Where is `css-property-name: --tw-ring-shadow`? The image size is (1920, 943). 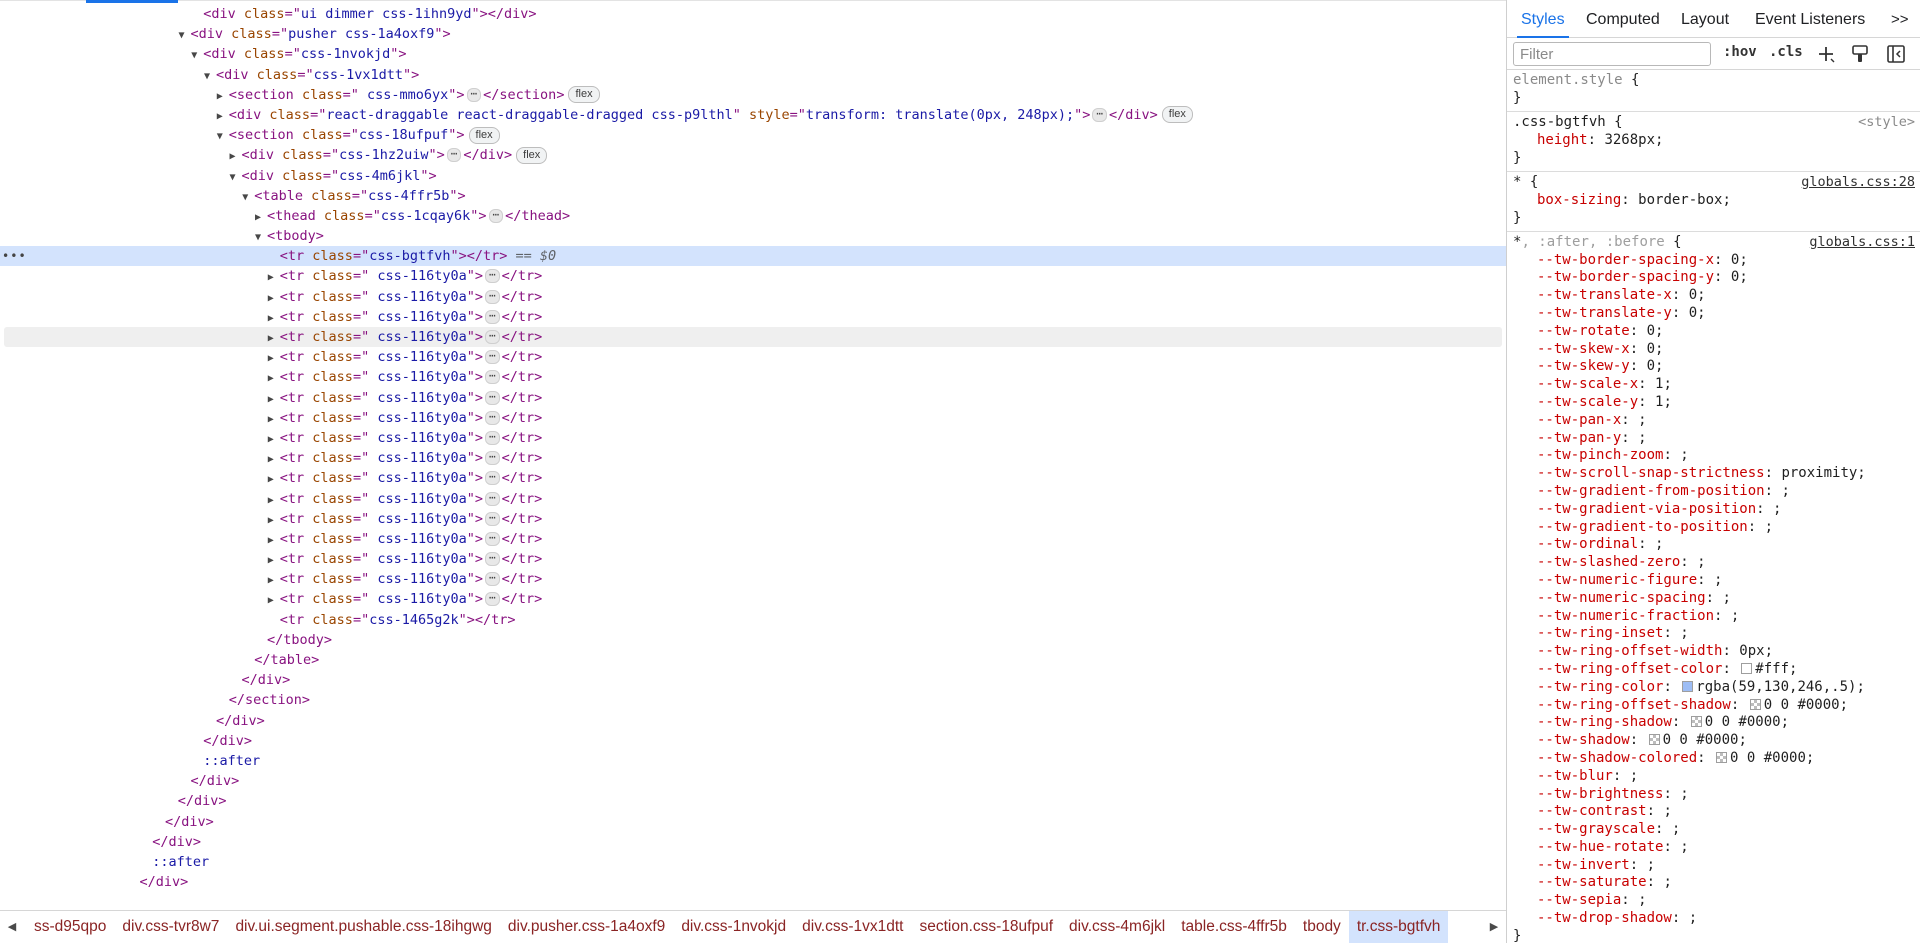 css-property-name: --tw-ring-shadow is located at coordinates (1604, 722).